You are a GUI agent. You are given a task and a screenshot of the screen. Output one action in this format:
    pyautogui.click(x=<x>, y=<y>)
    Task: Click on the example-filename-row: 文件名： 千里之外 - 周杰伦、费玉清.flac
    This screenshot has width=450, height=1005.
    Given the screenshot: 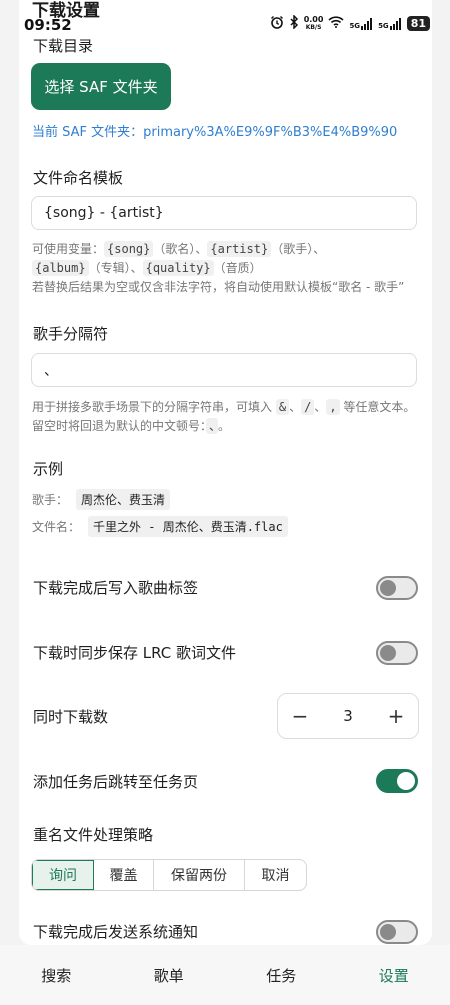 What is the action you would take?
    pyautogui.click(x=160, y=526)
    